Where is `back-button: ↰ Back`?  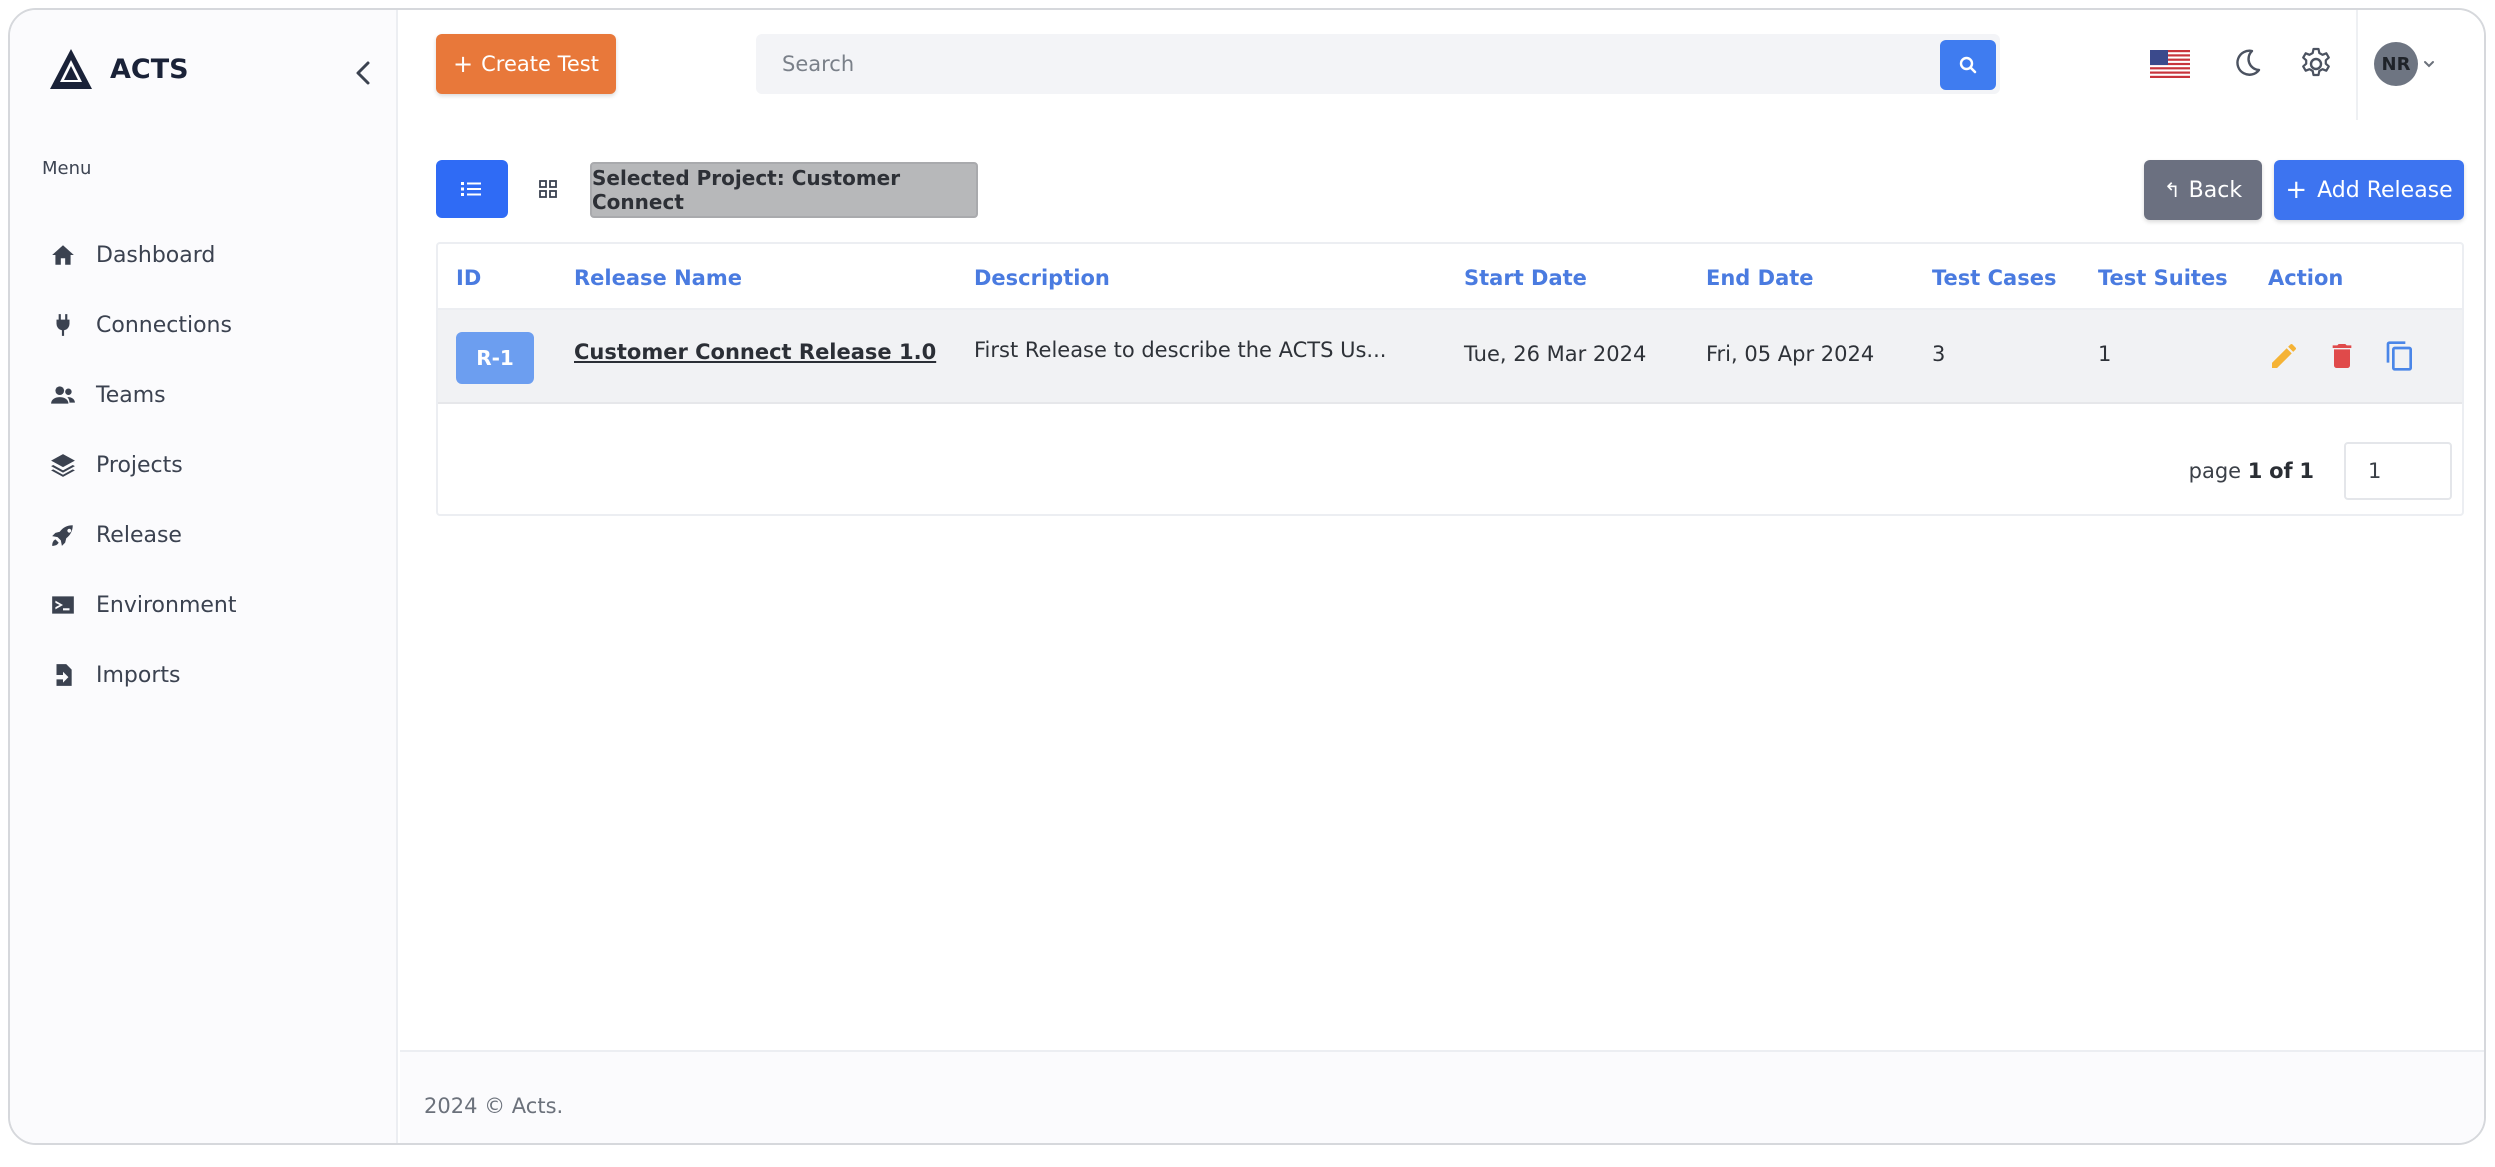
back-button: ↰ Back is located at coordinates (2203, 190).